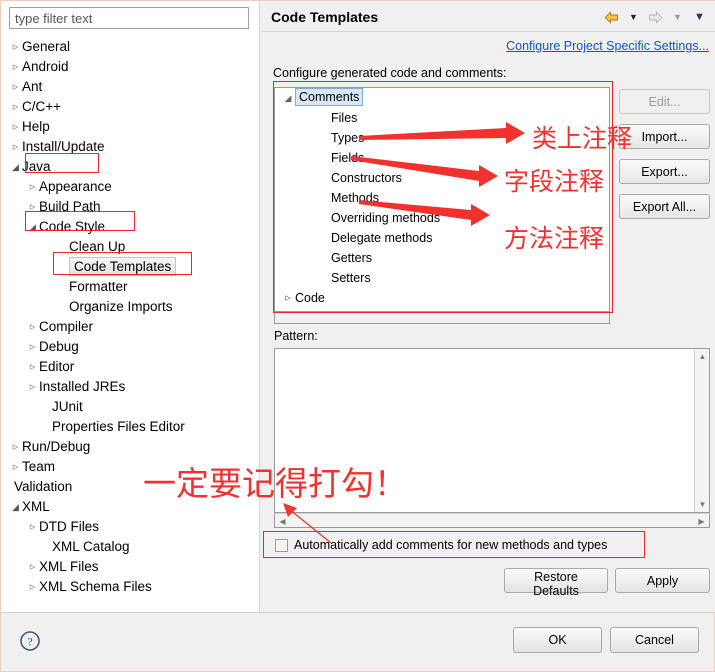  What do you see at coordinates (130, 367) in the screenshot?
I see `sidebar-item-editor: Editor` at bounding box center [130, 367].